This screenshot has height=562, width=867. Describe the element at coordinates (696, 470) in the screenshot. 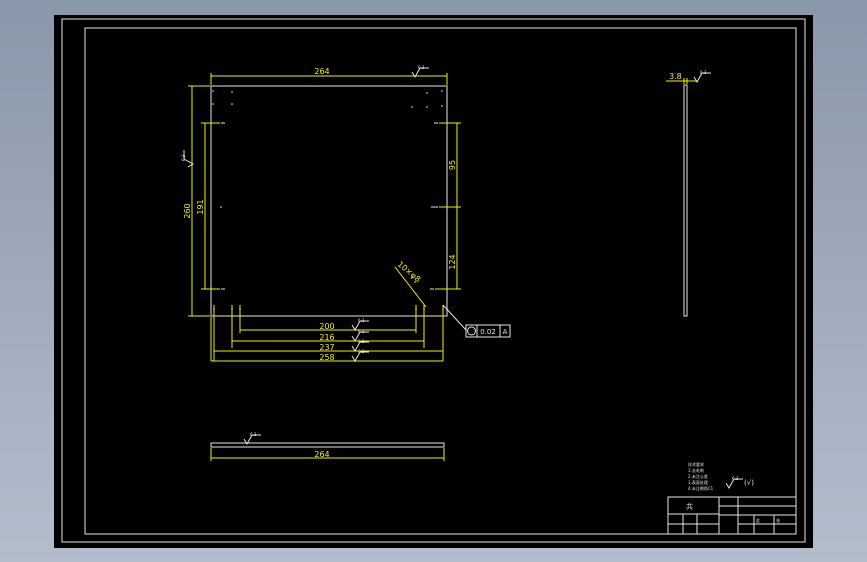

I see `note-1: 1.去毛刺` at that location.